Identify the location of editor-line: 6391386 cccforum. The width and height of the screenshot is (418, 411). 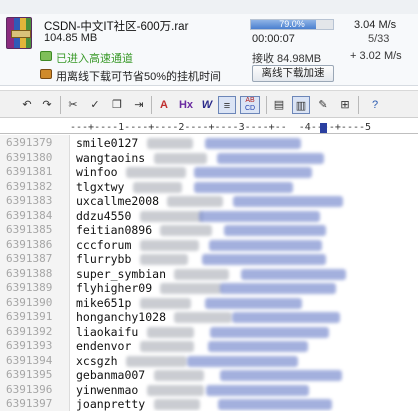
(209, 246).